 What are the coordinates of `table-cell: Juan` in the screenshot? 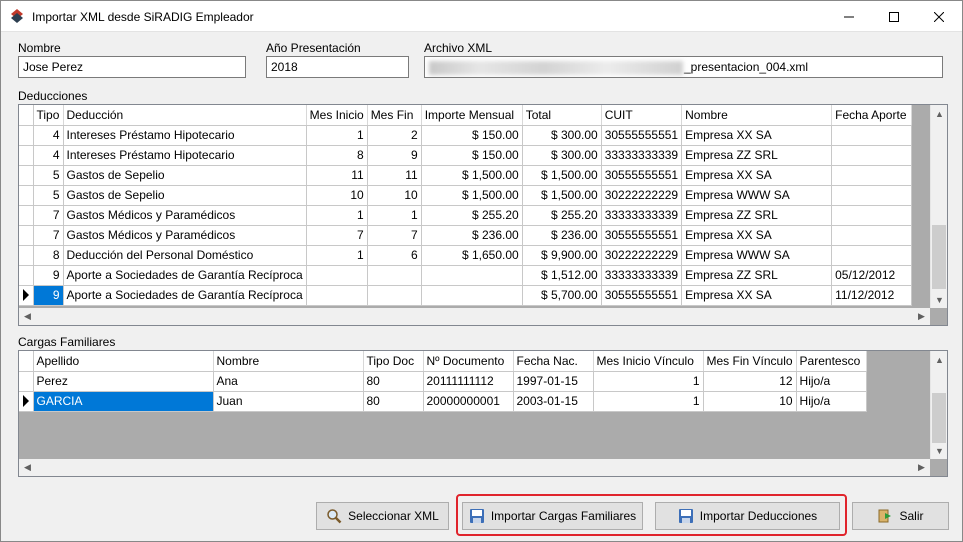 It's located at (288, 401).